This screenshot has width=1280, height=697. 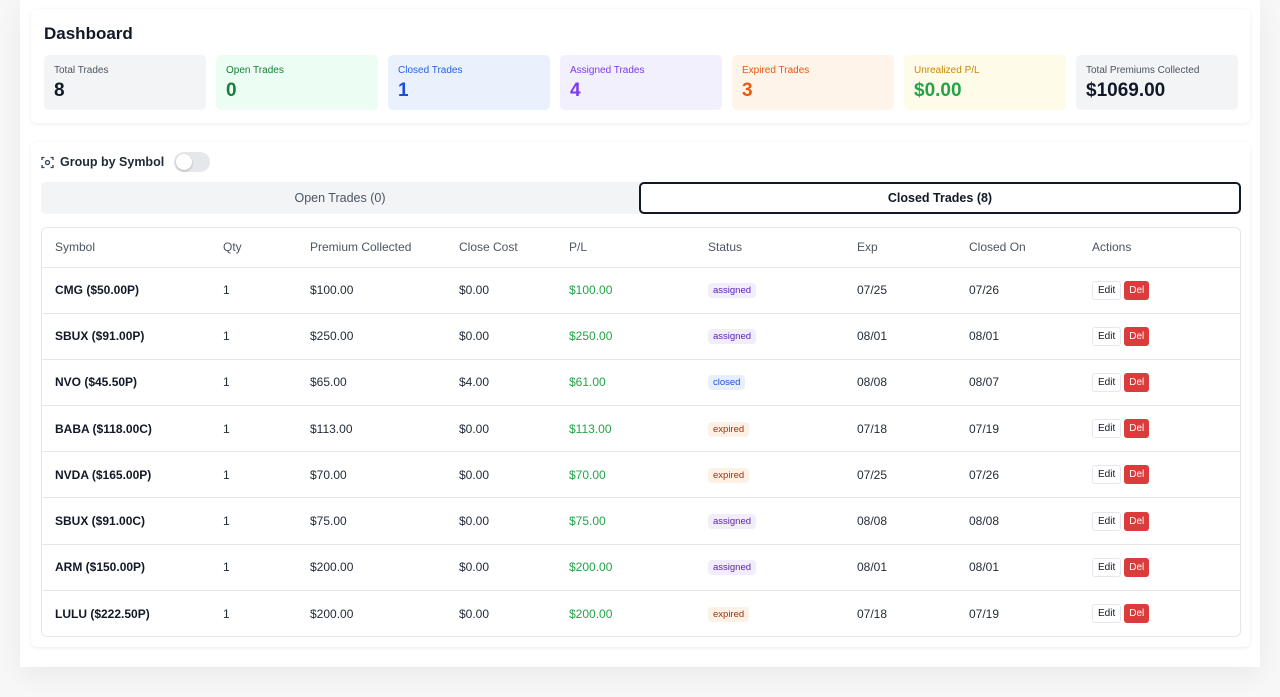 What do you see at coordinates (126, 521) in the screenshot?
I see `cell-symbol: SBUX ($91.00C)` at bounding box center [126, 521].